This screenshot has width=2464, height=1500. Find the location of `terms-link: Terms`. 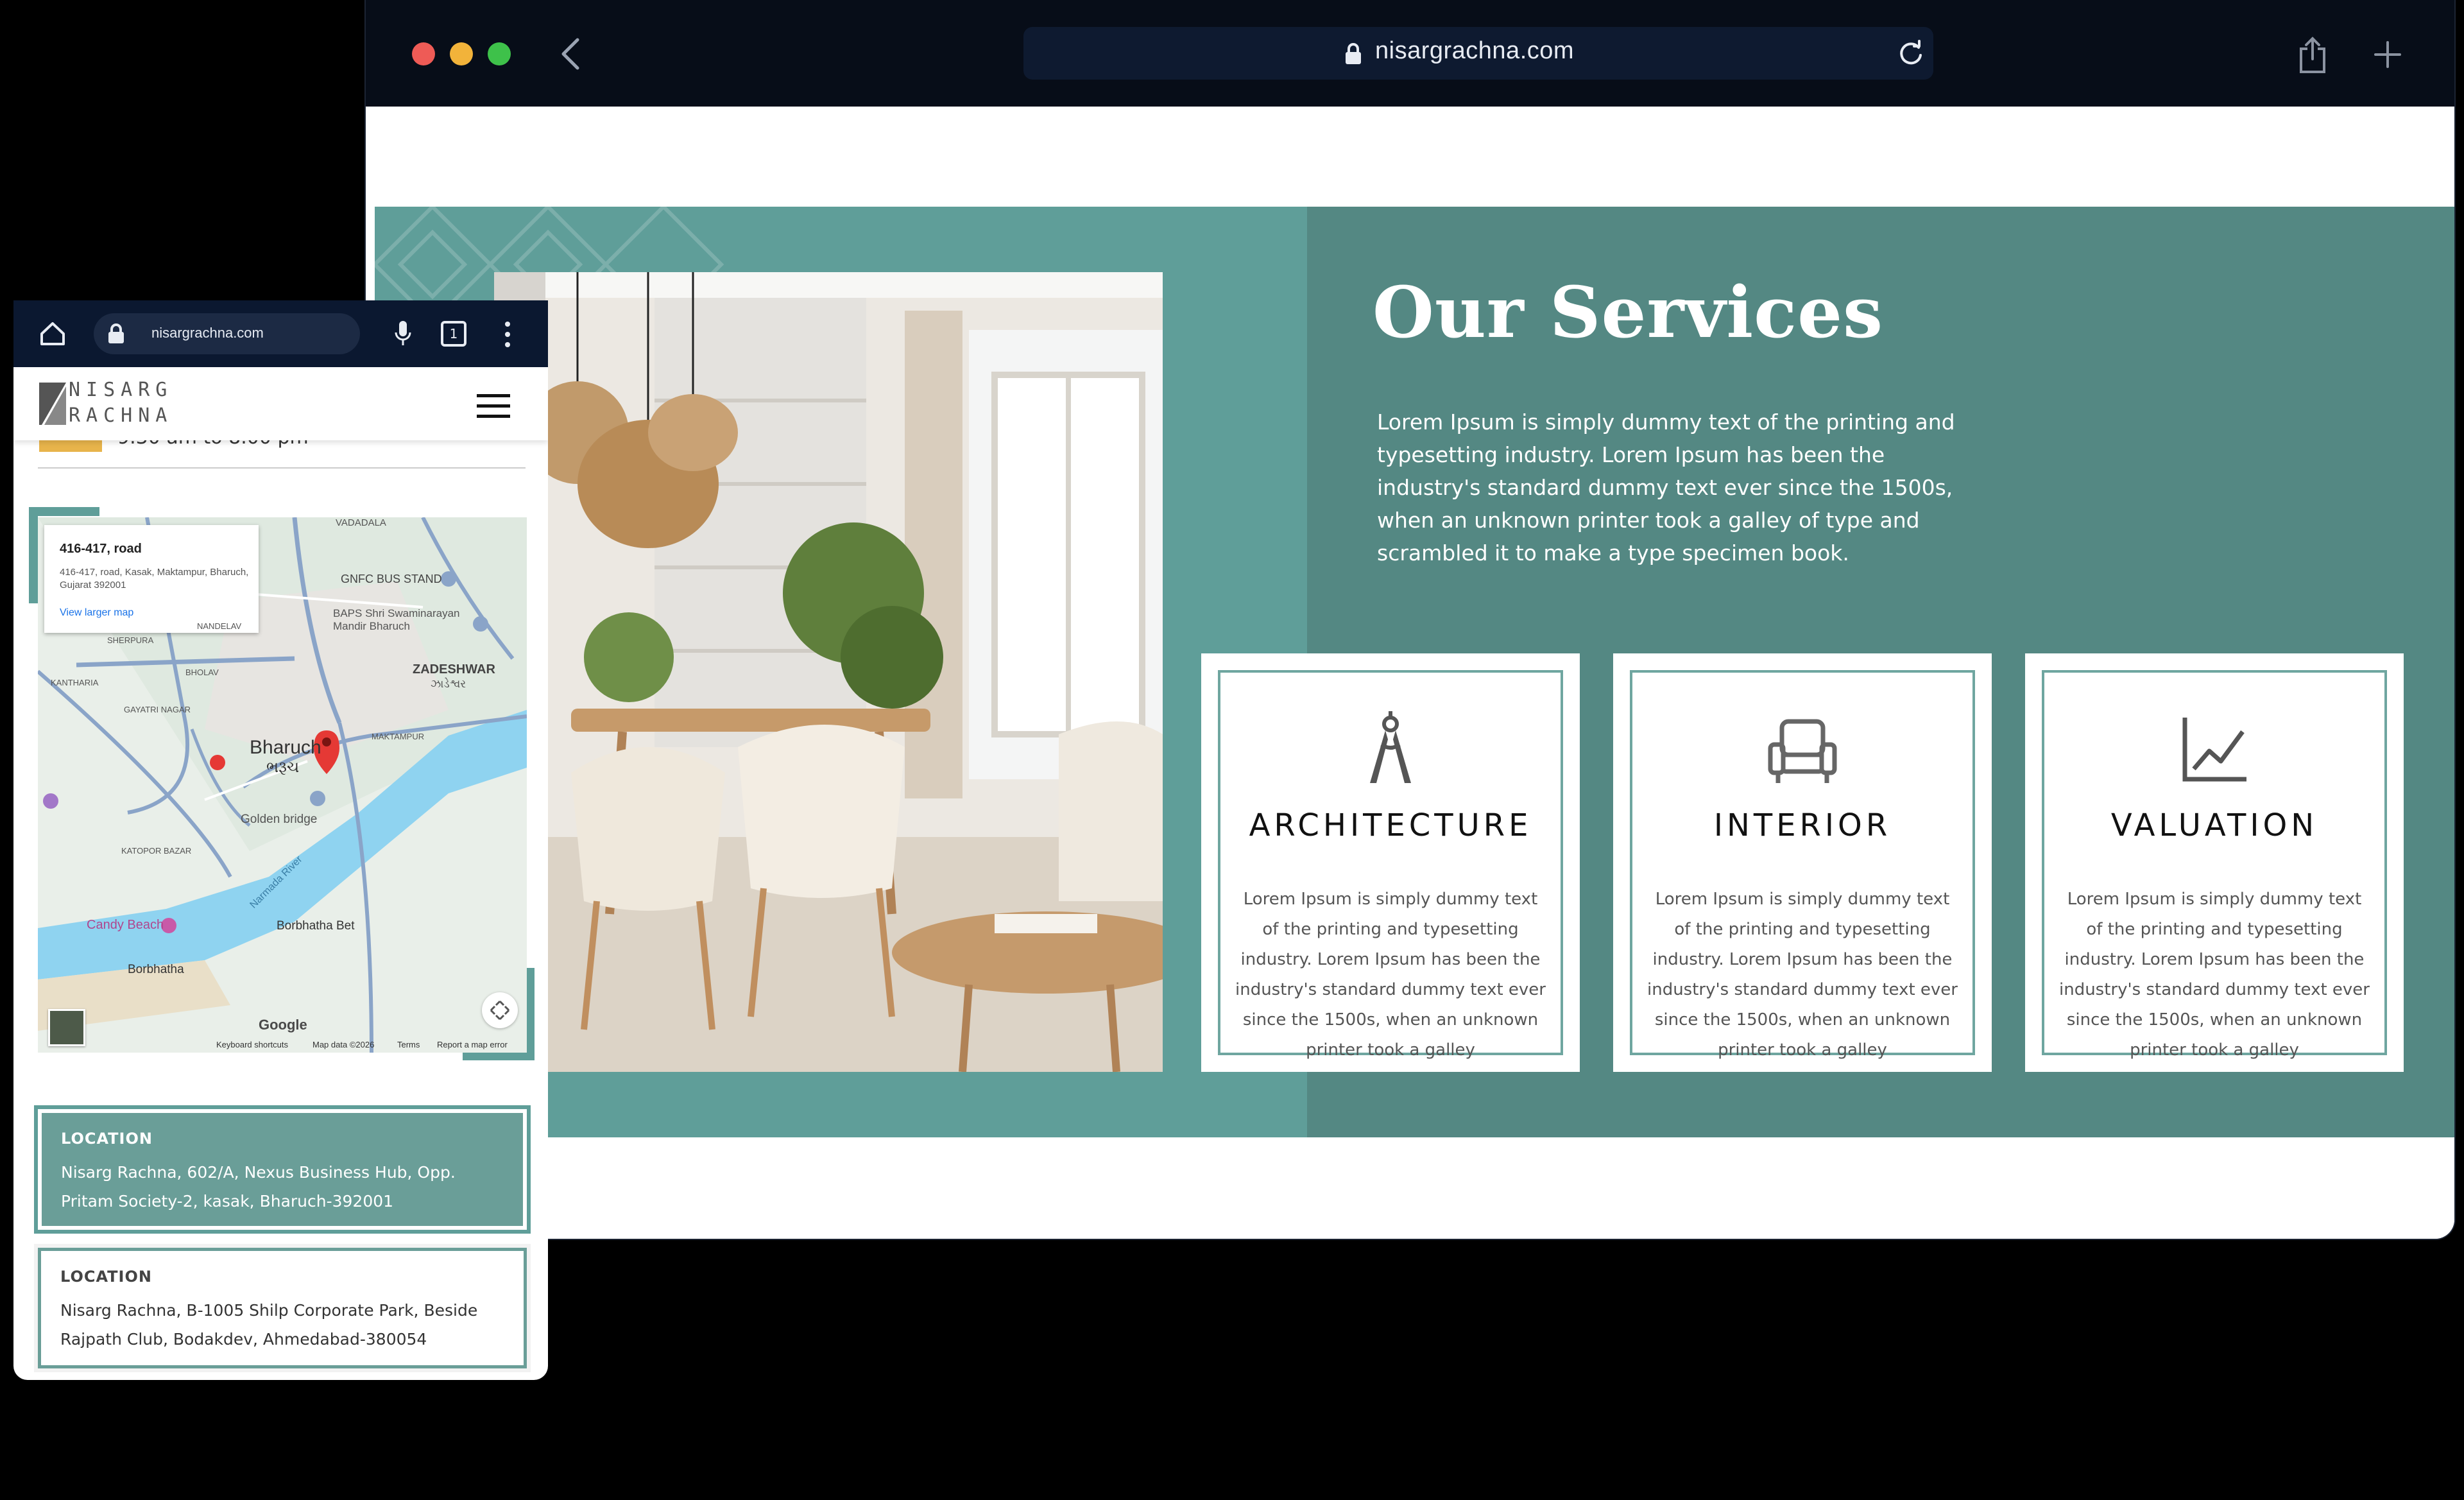

terms-link: Terms is located at coordinates (409, 1045).